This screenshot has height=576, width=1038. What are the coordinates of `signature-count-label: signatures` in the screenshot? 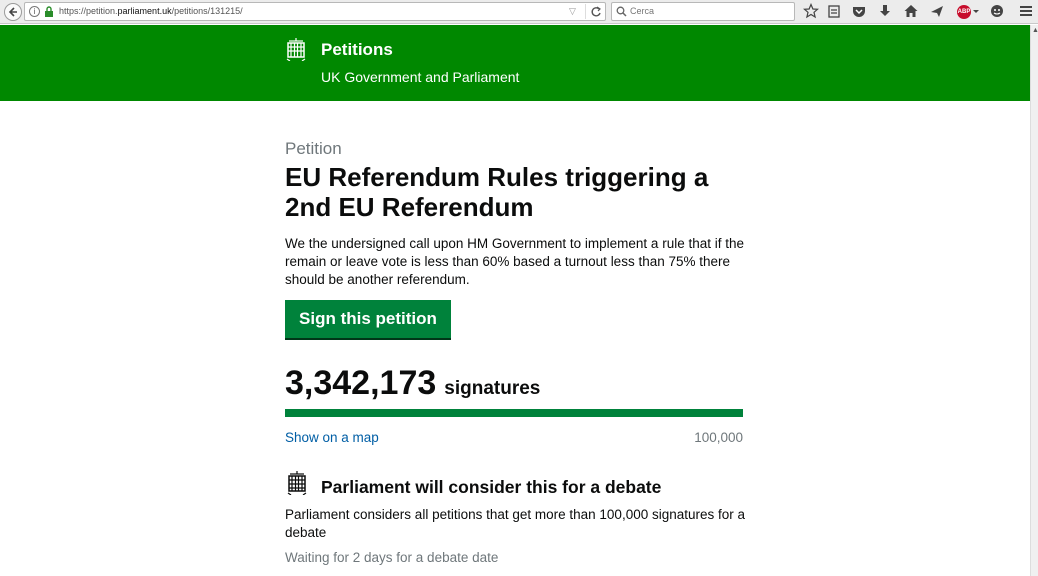 It's located at (492, 388).